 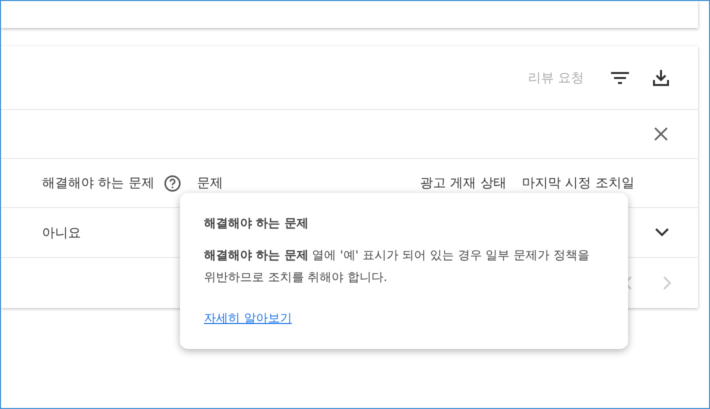 What do you see at coordinates (463, 183) in the screenshot?
I see `column-header: 광고 게재 상태` at bounding box center [463, 183].